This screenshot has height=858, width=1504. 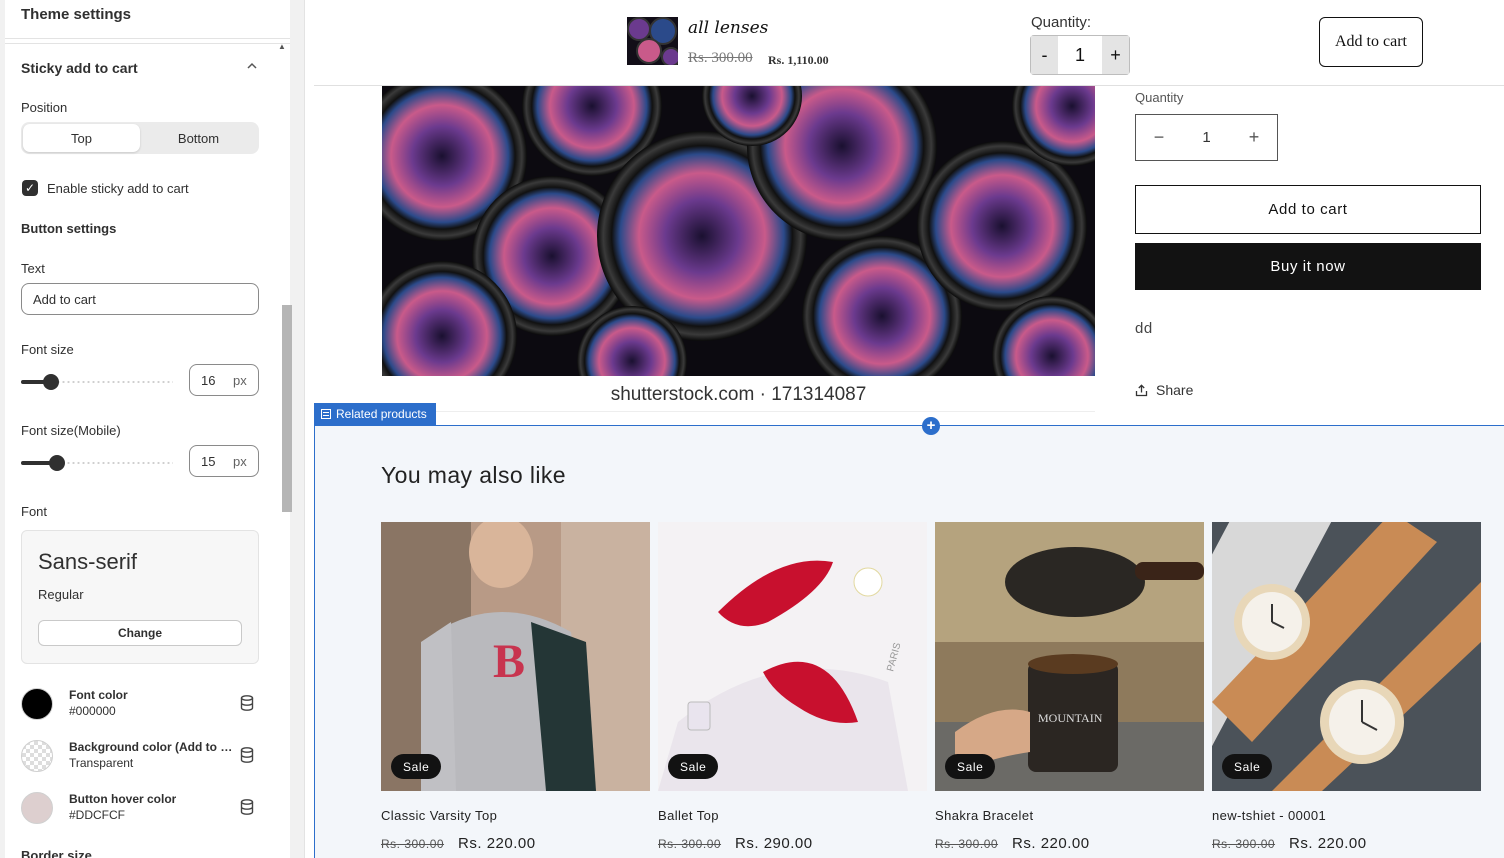 What do you see at coordinates (140, 597) in the screenshot?
I see `font-picker-card: Sans-serif Regular Change` at bounding box center [140, 597].